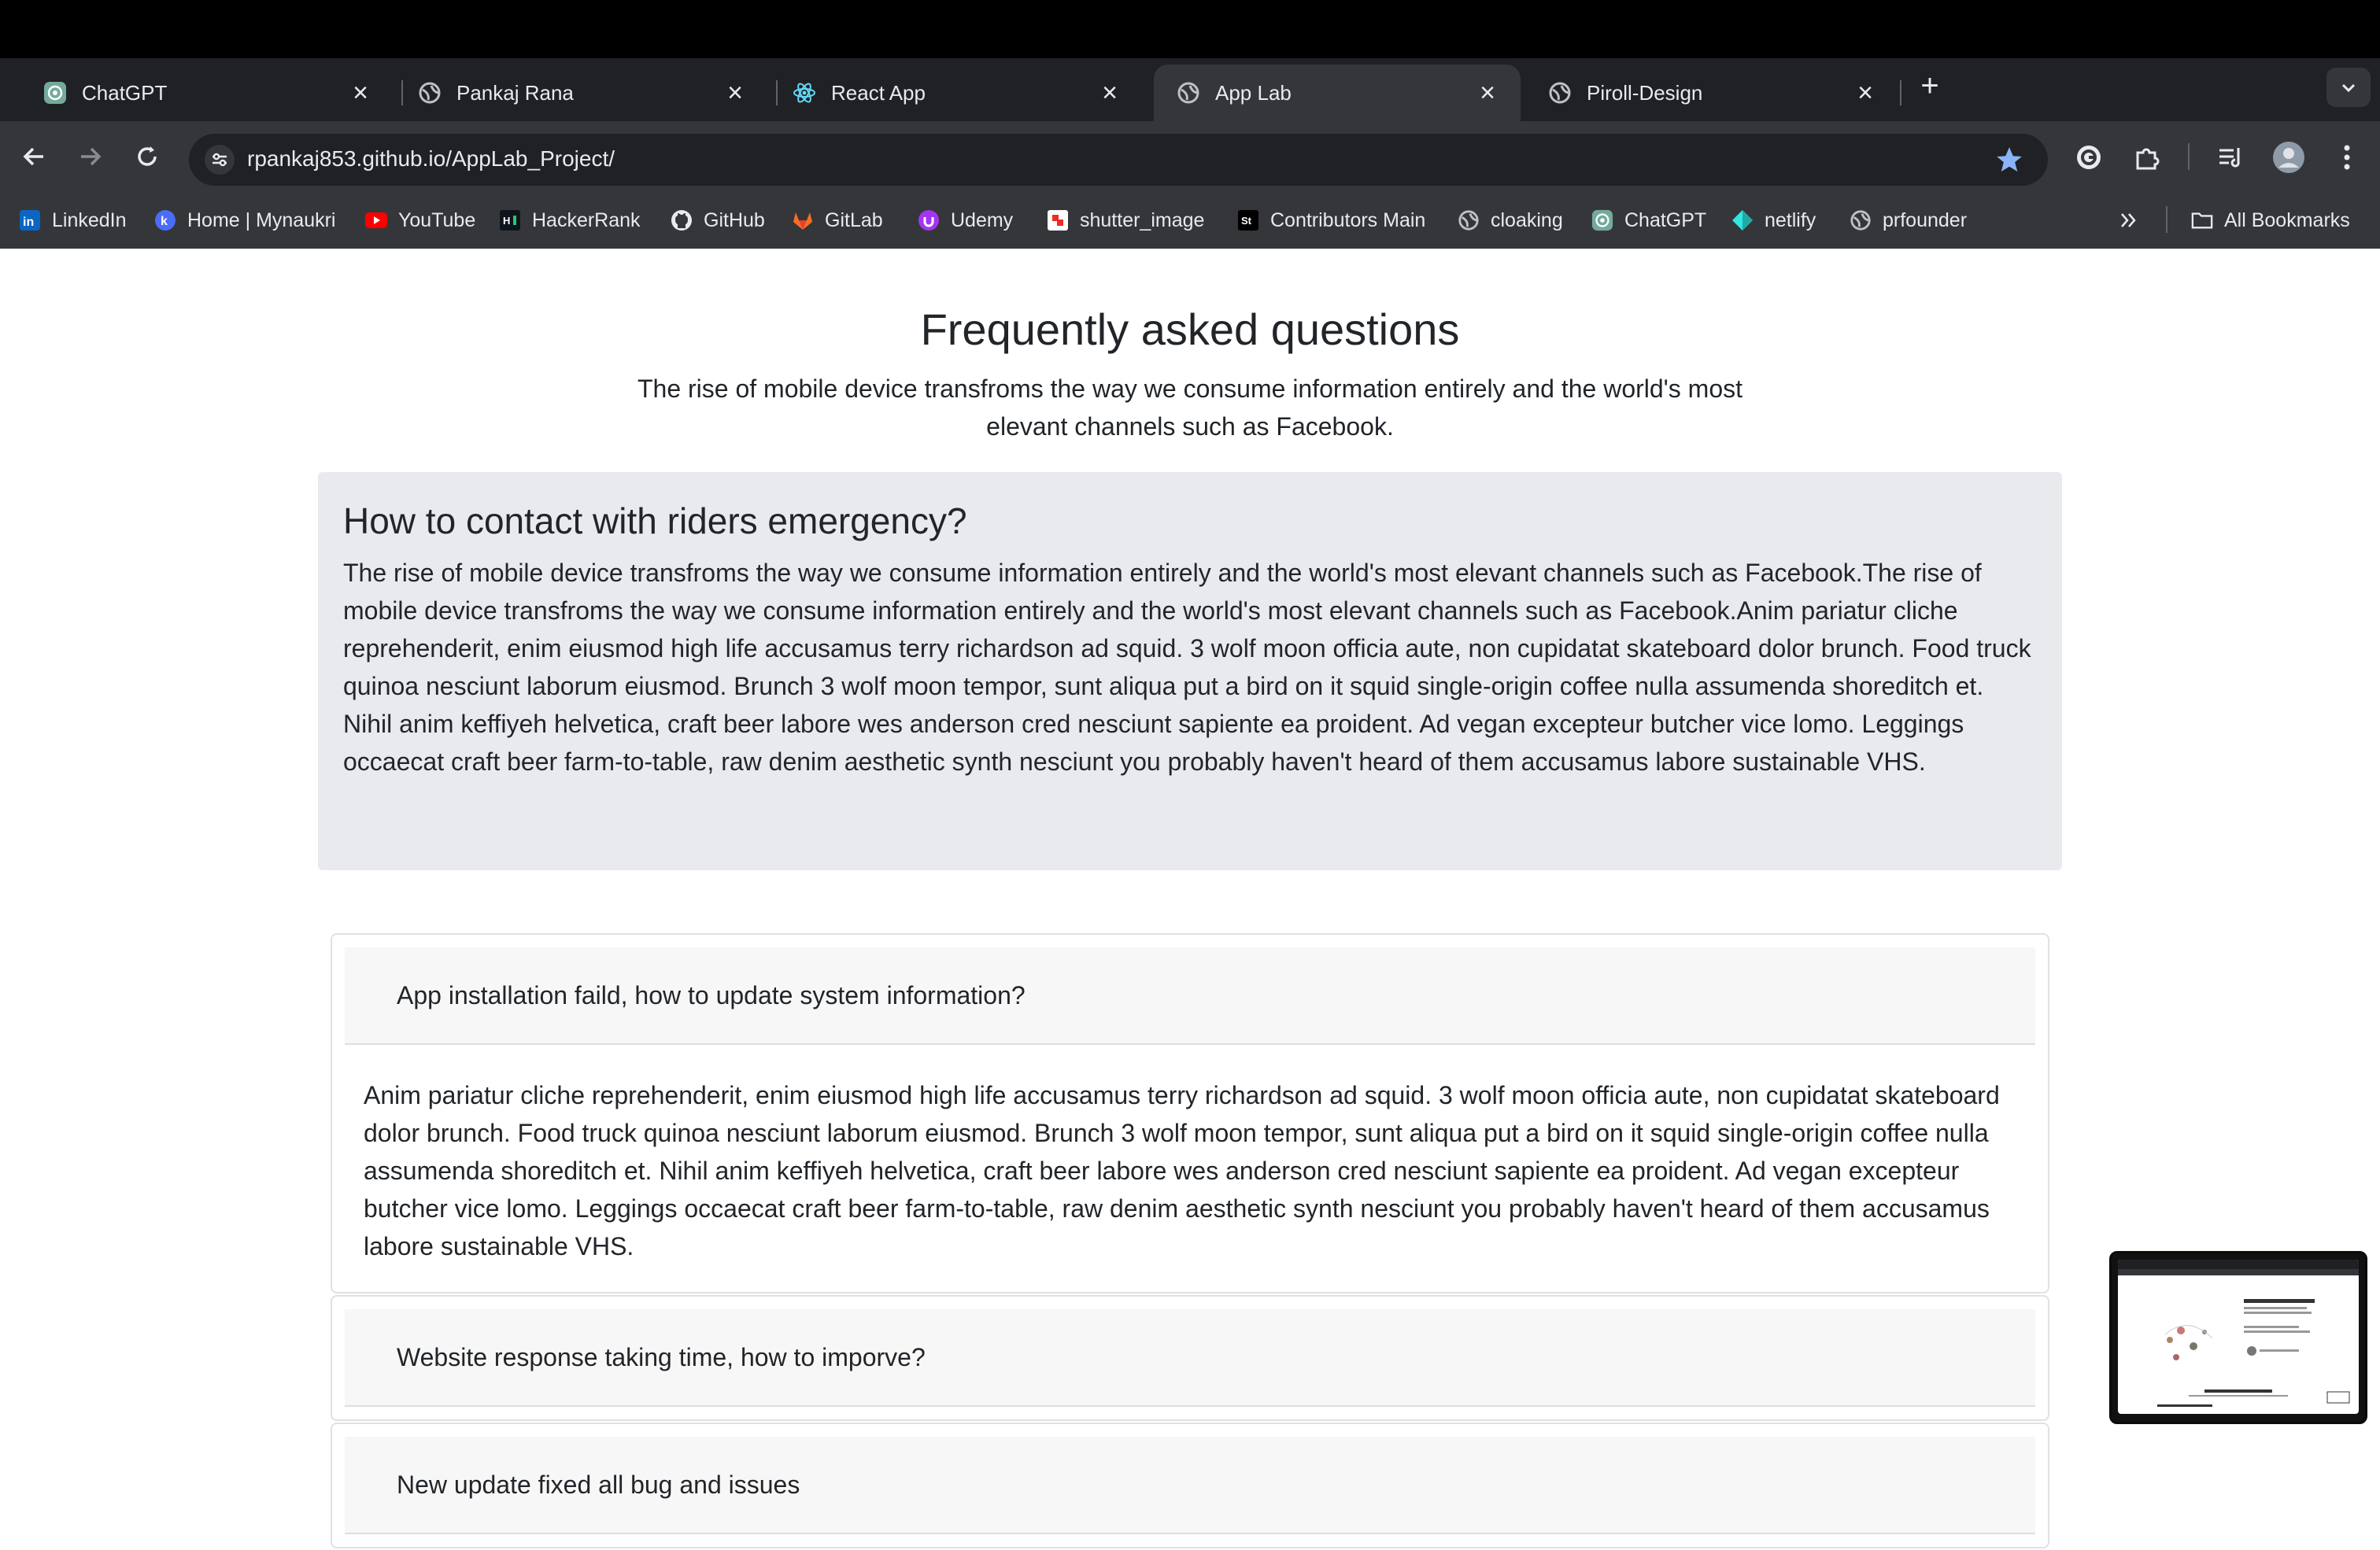 This screenshot has height=1550, width=2380. I want to click on back-button, so click(34, 156).